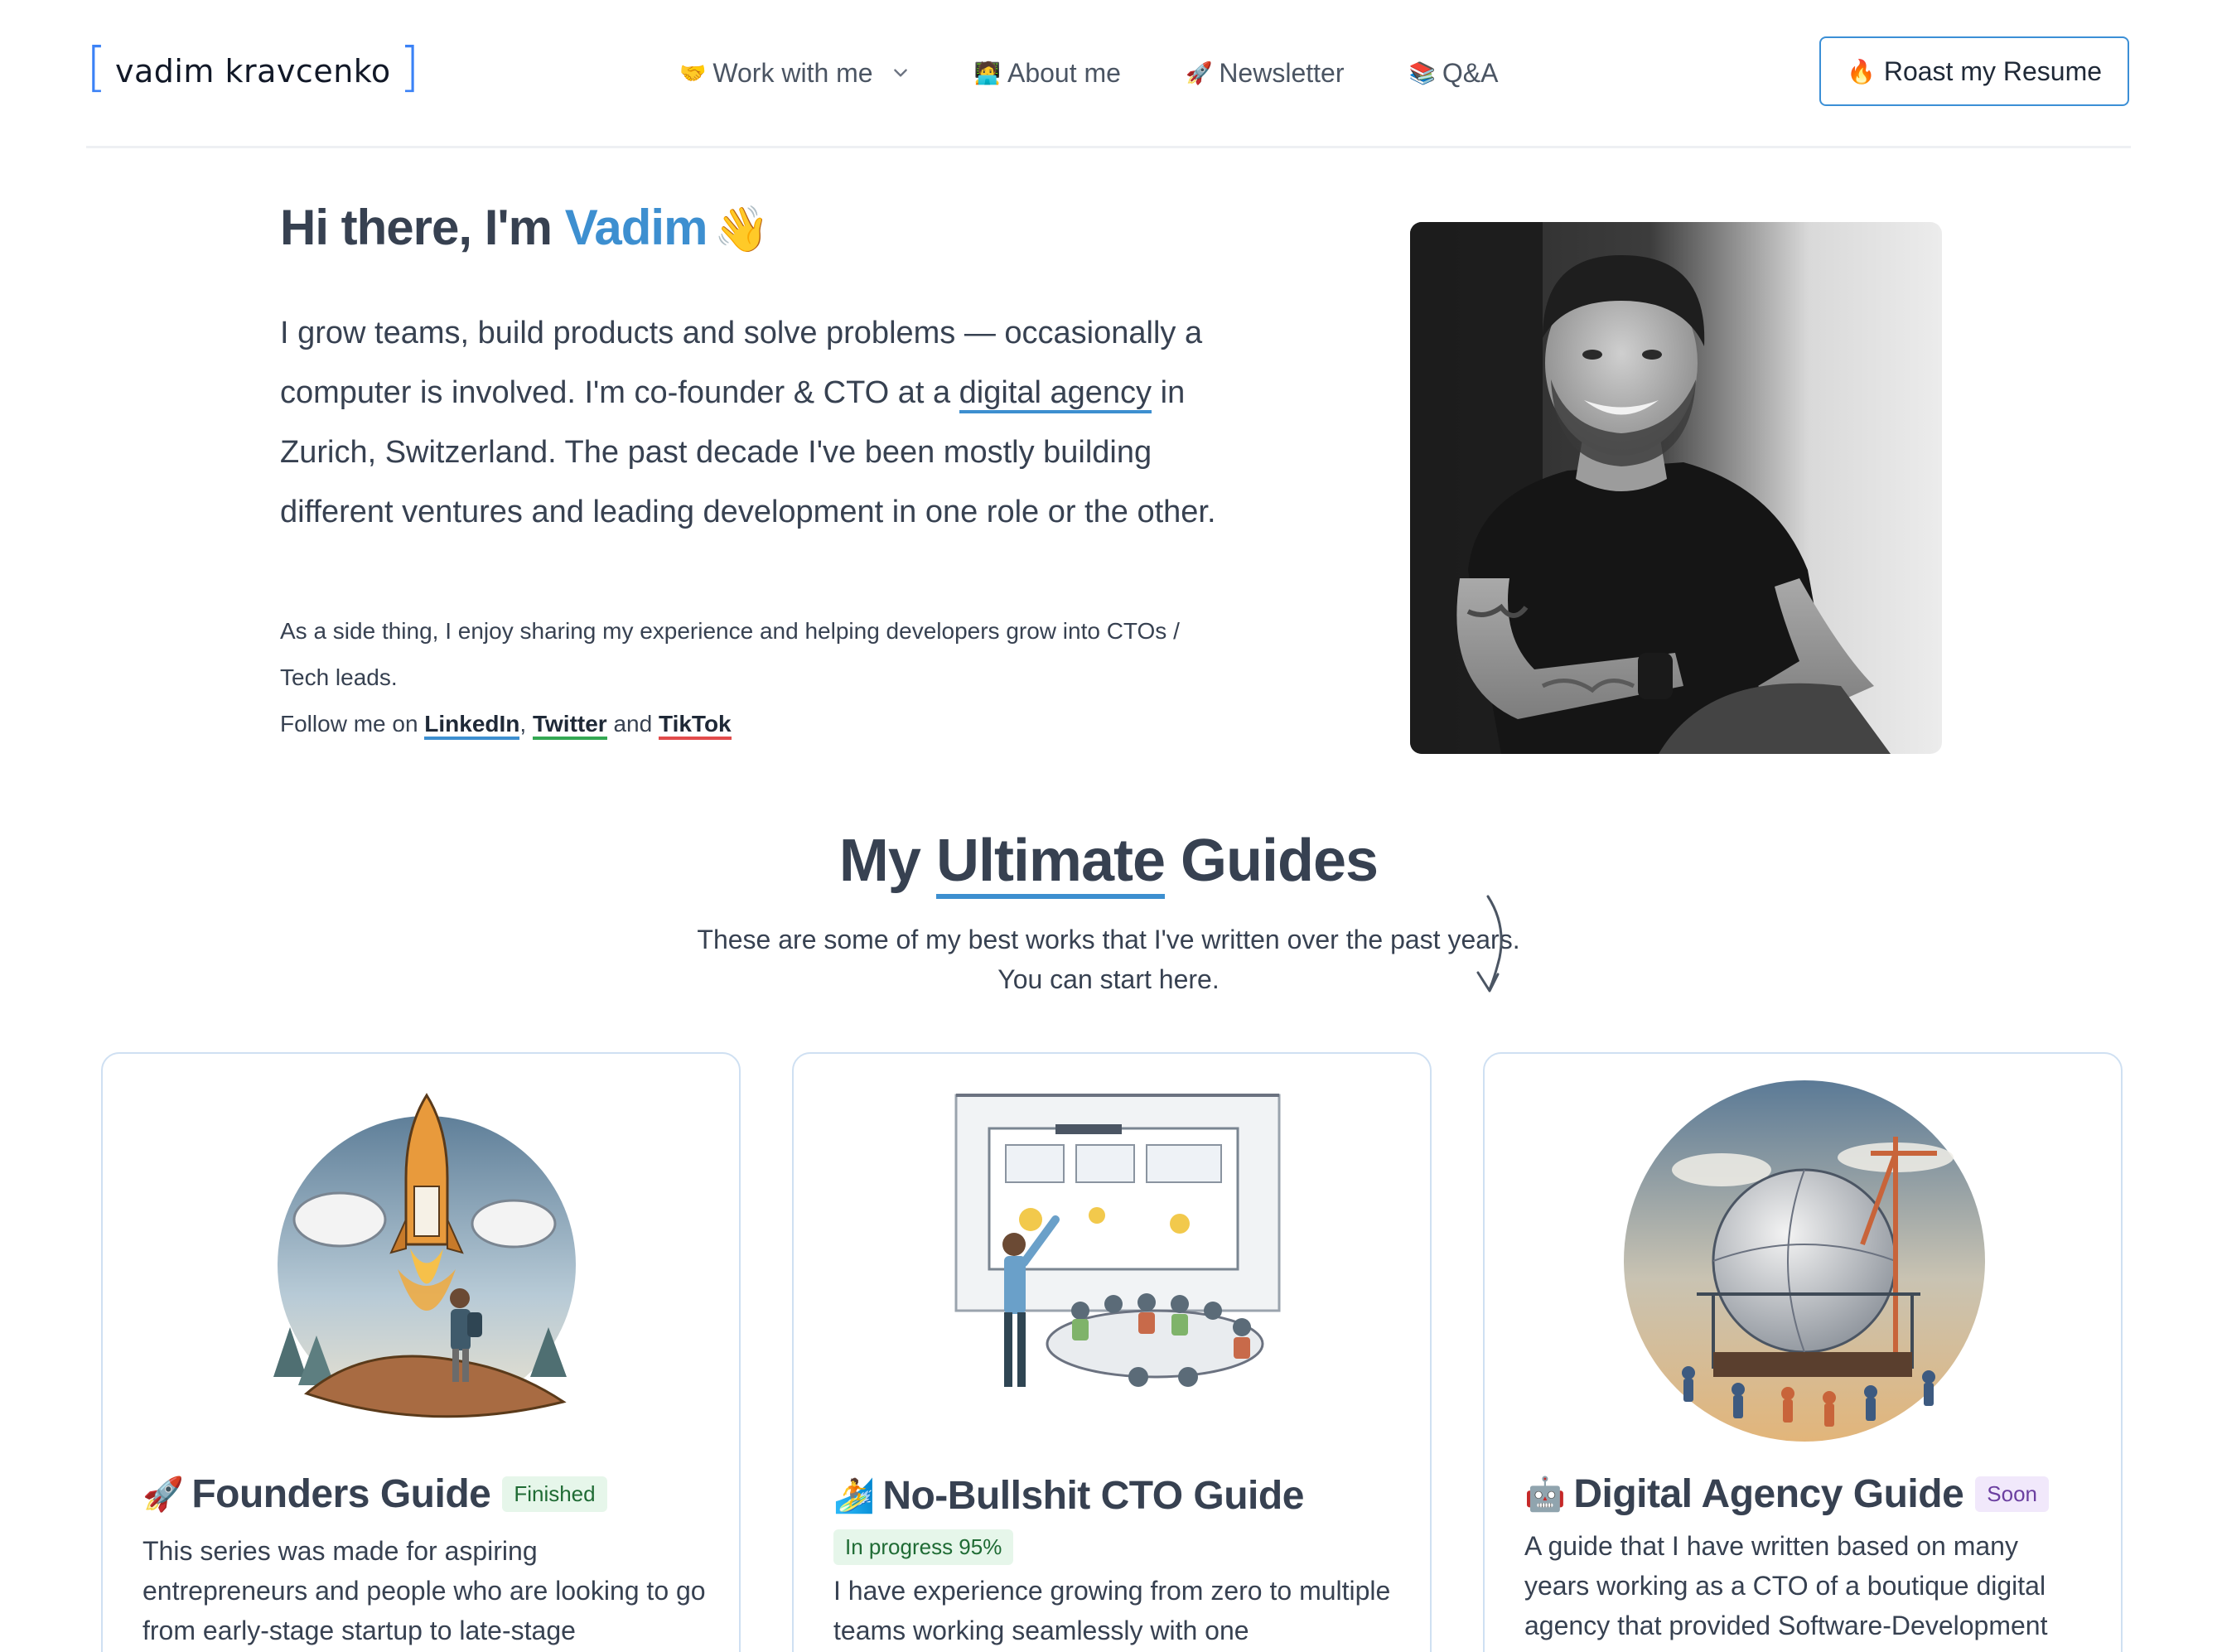  I want to click on nav-label: Newsletter, so click(1282, 72).